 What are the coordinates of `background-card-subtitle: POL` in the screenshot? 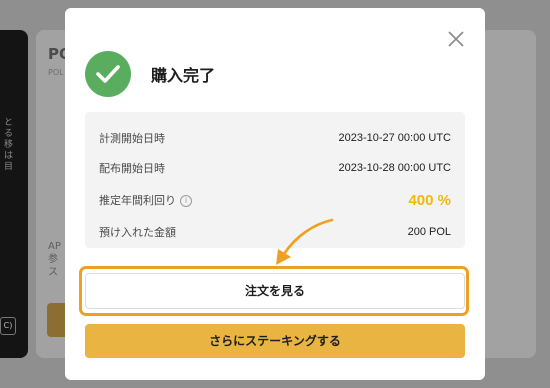 It's located at (56, 72).